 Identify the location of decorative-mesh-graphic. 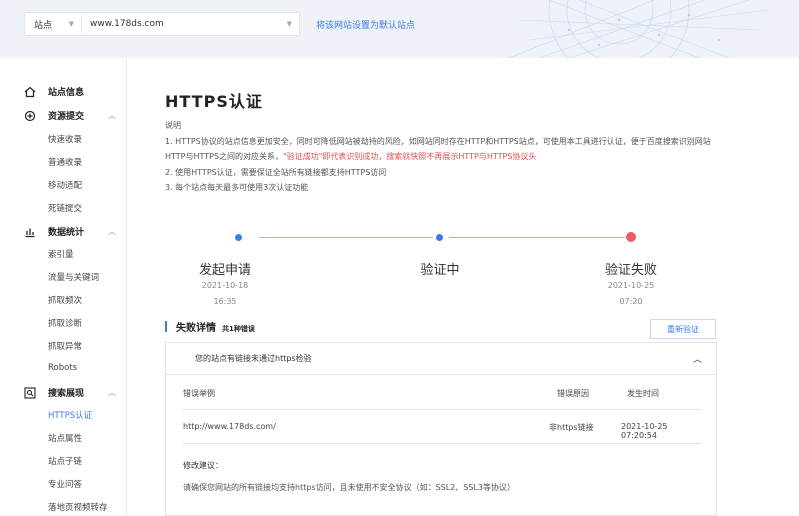
(639, 29).